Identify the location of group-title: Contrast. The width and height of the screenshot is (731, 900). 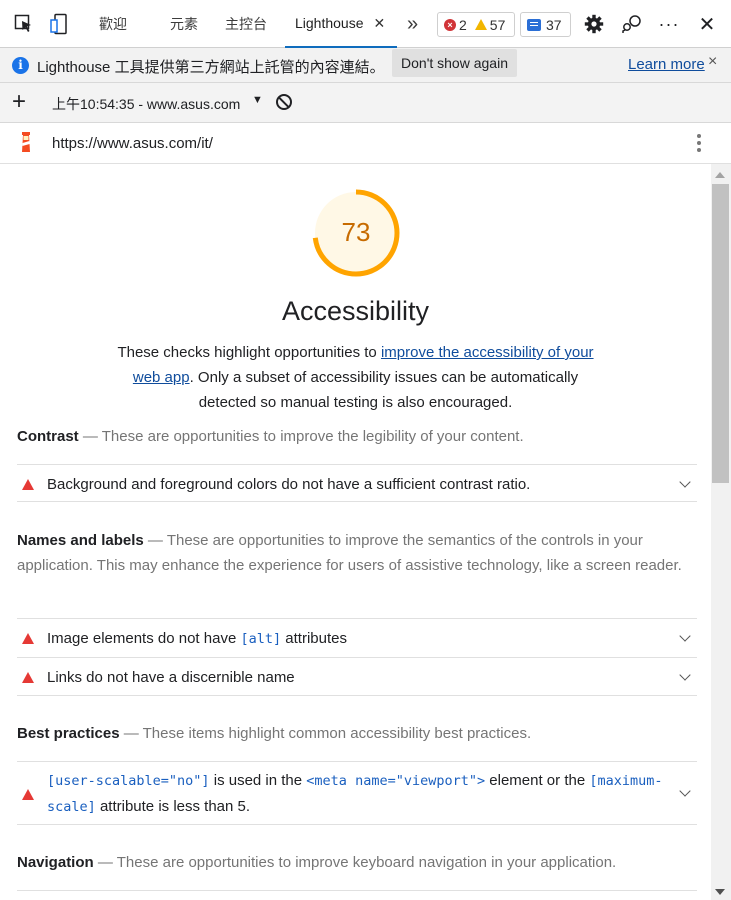
(48, 436).